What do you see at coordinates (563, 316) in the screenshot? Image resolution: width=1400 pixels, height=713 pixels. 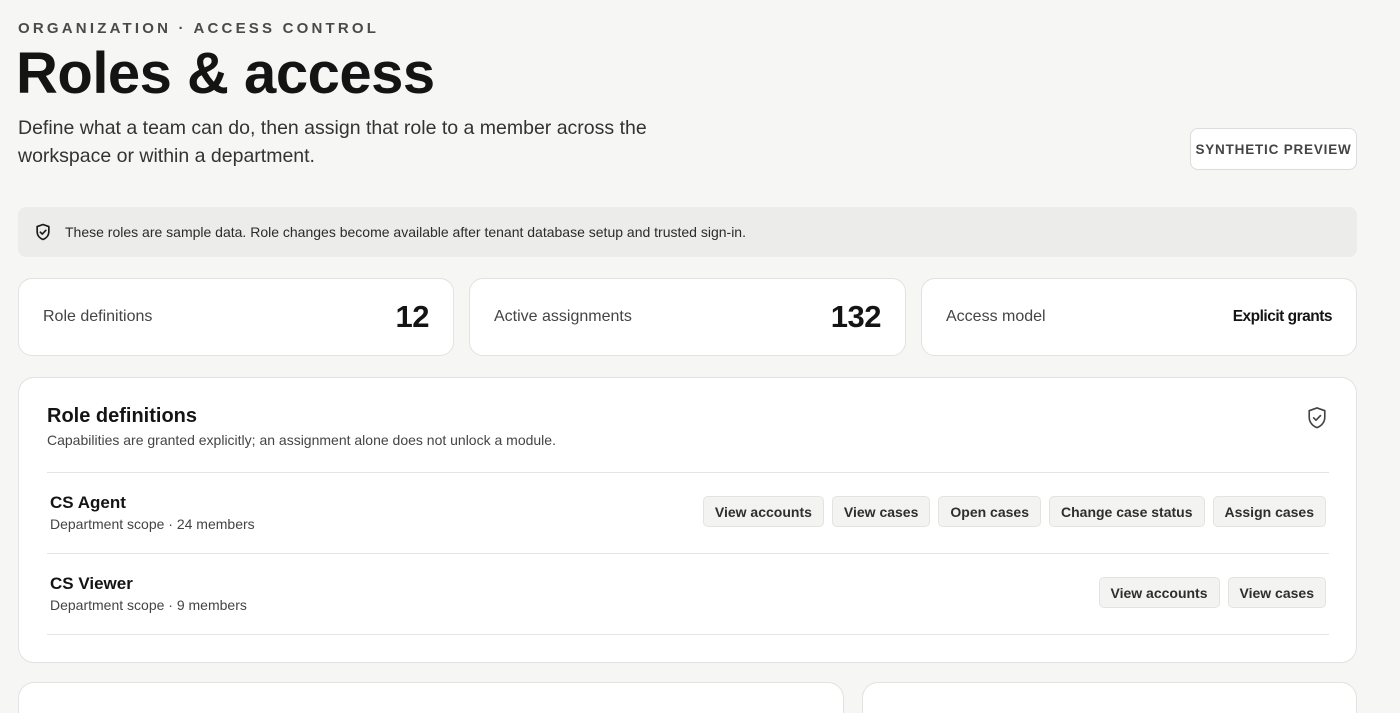 I see `stat-label: Active assignments` at bounding box center [563, 316].